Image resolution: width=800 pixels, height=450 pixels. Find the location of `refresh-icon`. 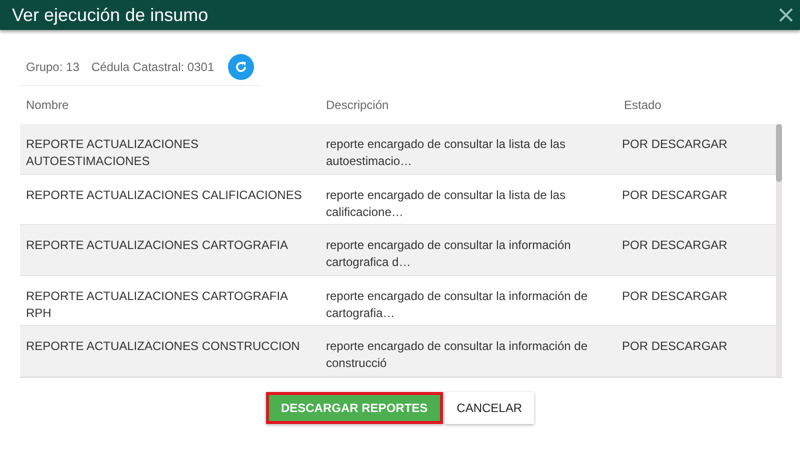

refresh-icon is located at coordinates (241, 67).